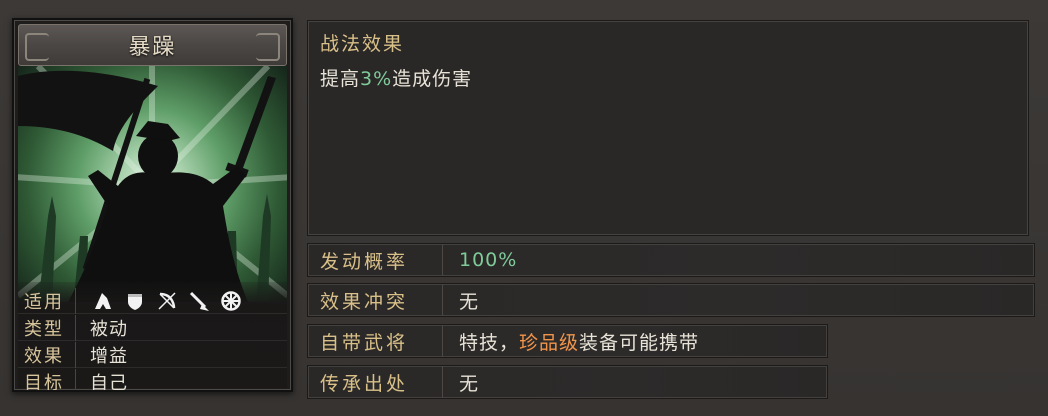 The image size is (1048, 416). I want to click on stat-row-applicable: 适用, so click(152, 300).